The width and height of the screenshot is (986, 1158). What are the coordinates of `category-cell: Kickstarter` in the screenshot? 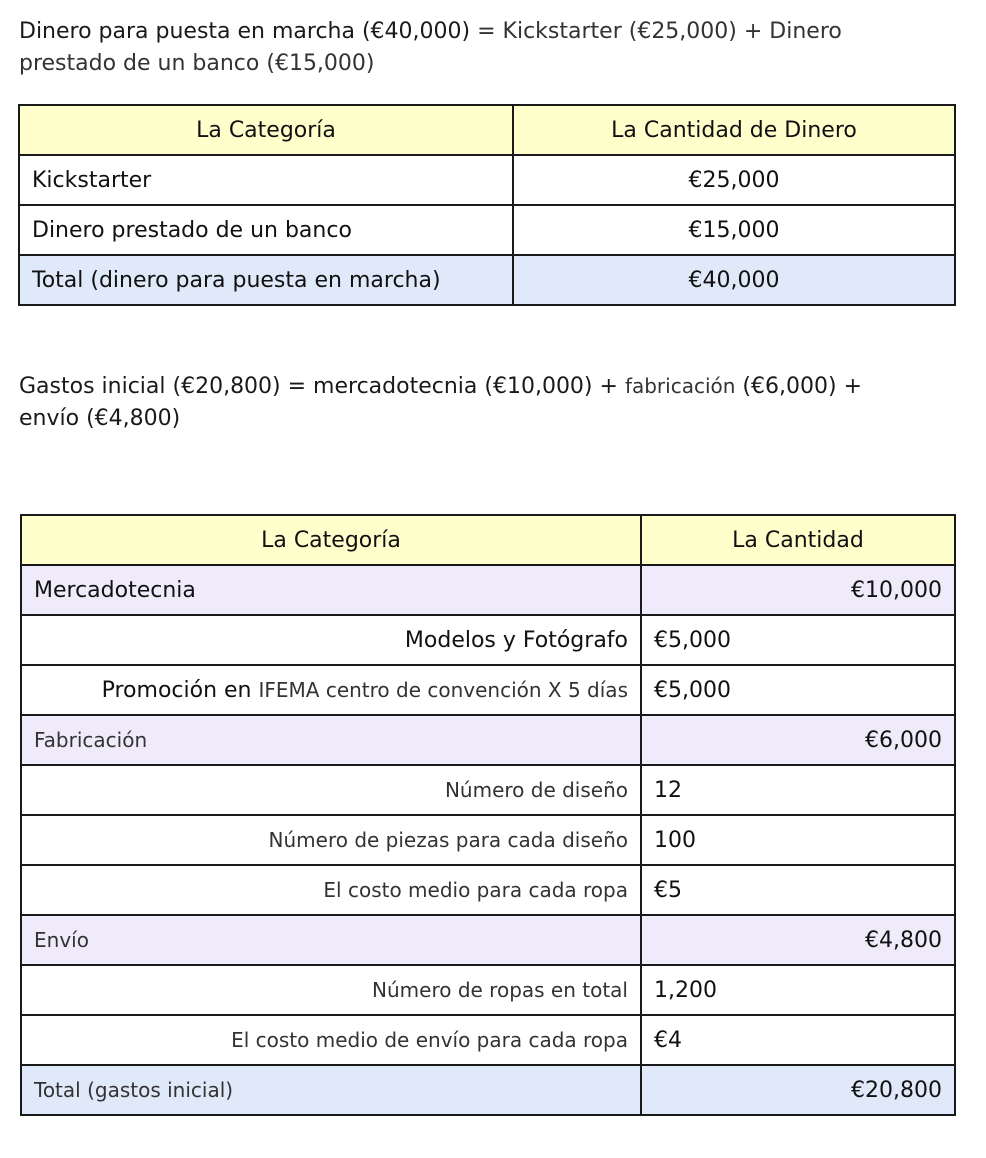 It's located at (266, 180).